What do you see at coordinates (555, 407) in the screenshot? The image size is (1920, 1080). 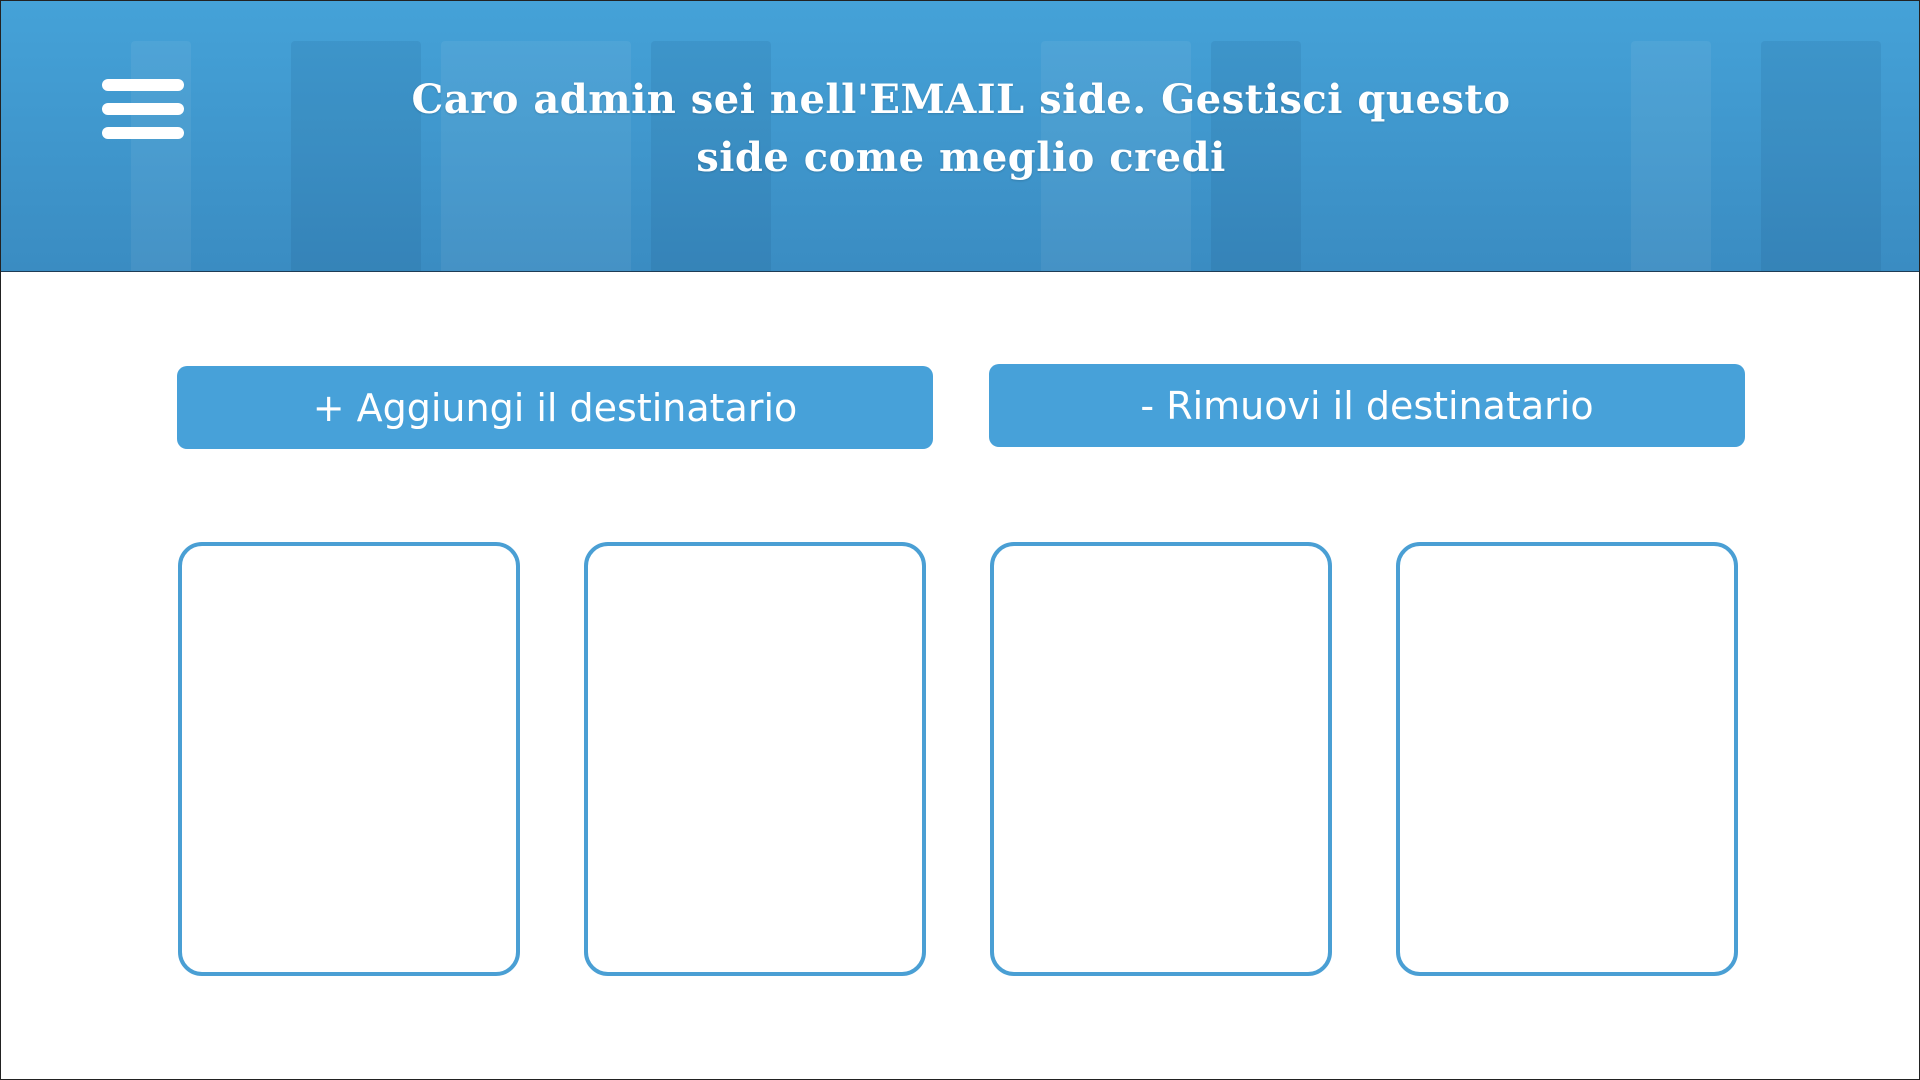 I see `add-recipient-button: + Aggiungi il destinatario` at bounding box center [555, 407].